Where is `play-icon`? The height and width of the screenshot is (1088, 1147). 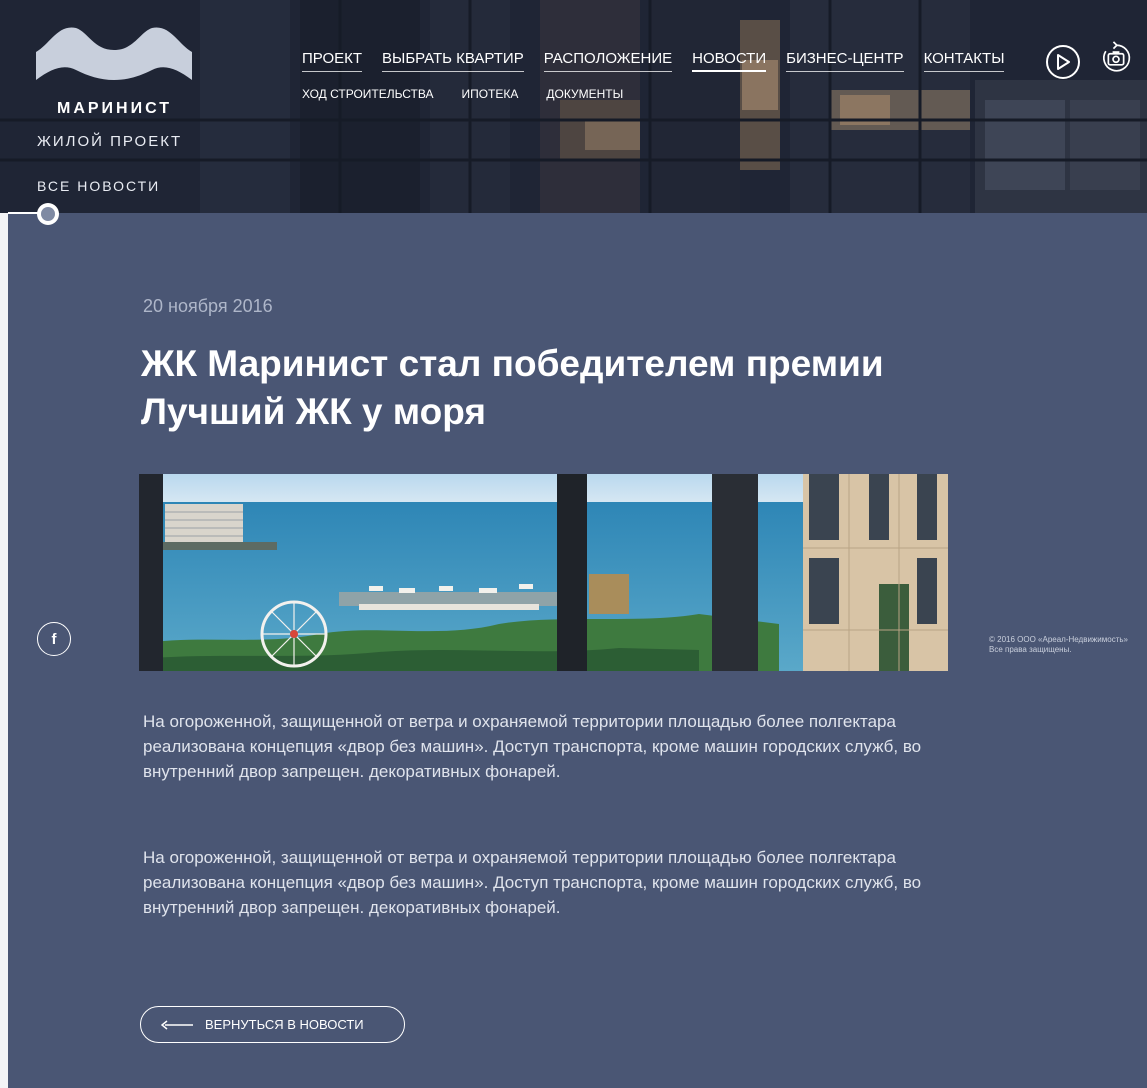
play-icon is located at coordinates (1063, 62).